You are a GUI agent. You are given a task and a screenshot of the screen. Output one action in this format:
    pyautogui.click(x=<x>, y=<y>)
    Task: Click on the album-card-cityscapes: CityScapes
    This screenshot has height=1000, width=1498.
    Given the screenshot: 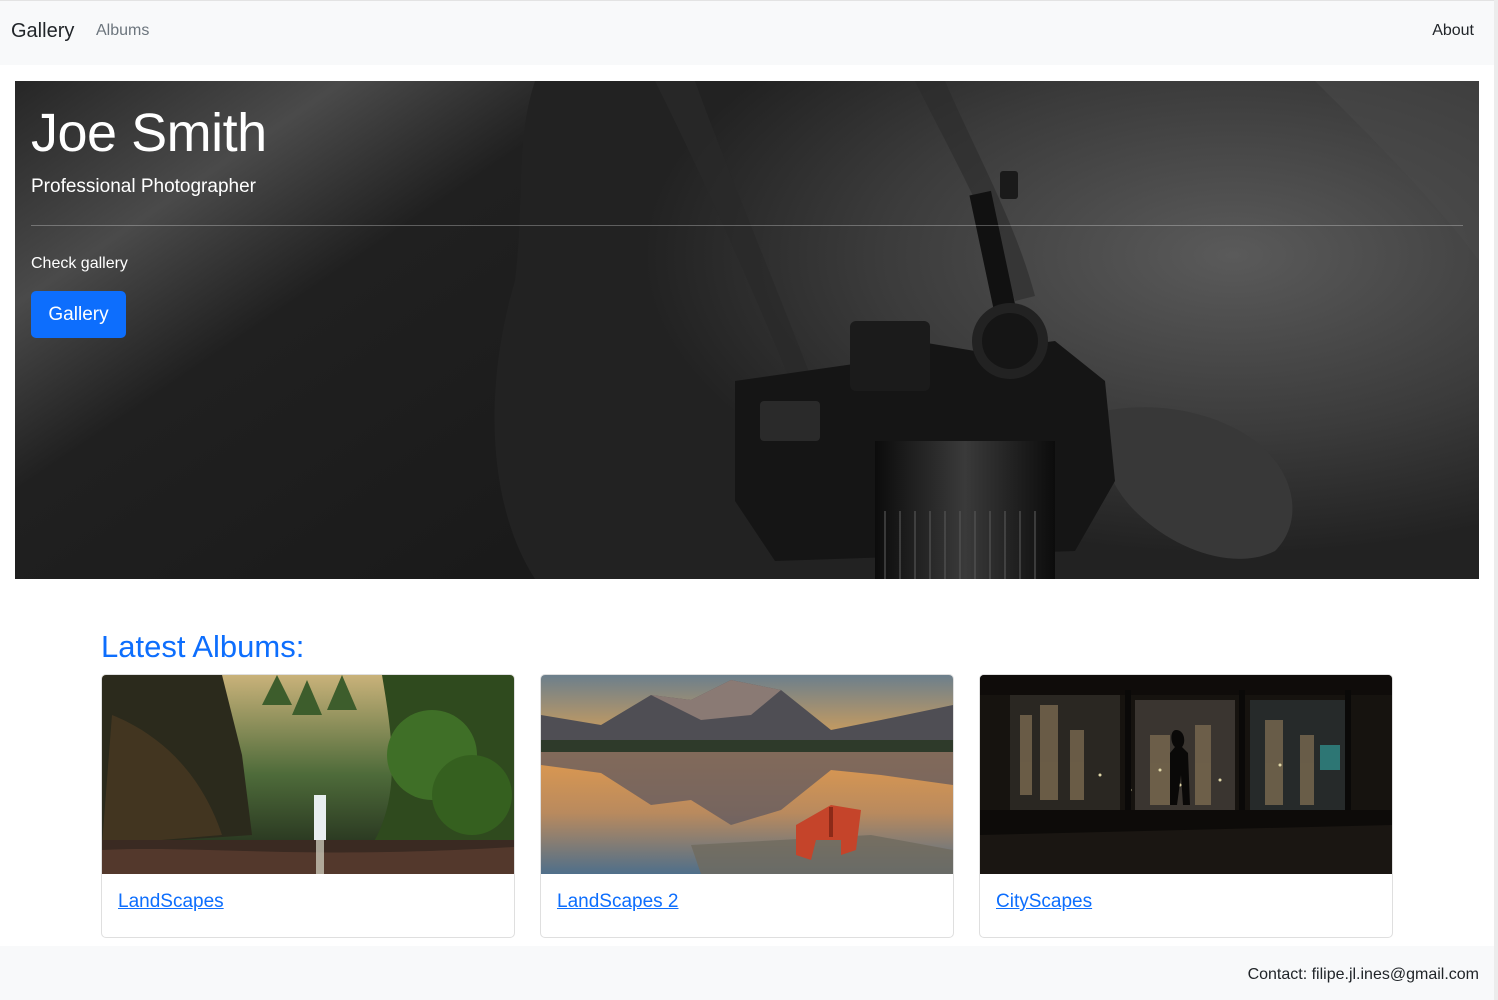 What is the action you would take?
    pyautogui.click(x=1186, y=806)
    